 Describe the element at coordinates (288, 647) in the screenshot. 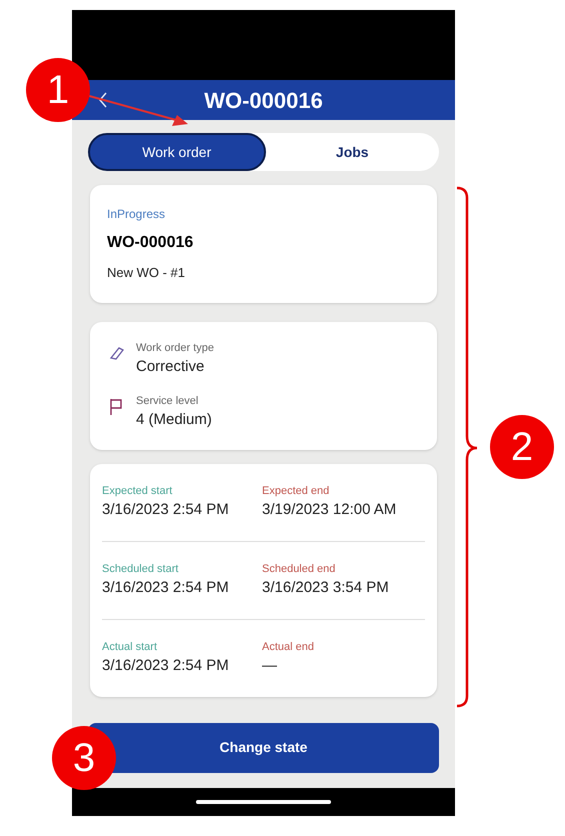

I see `date-label: Actual end` at that location.